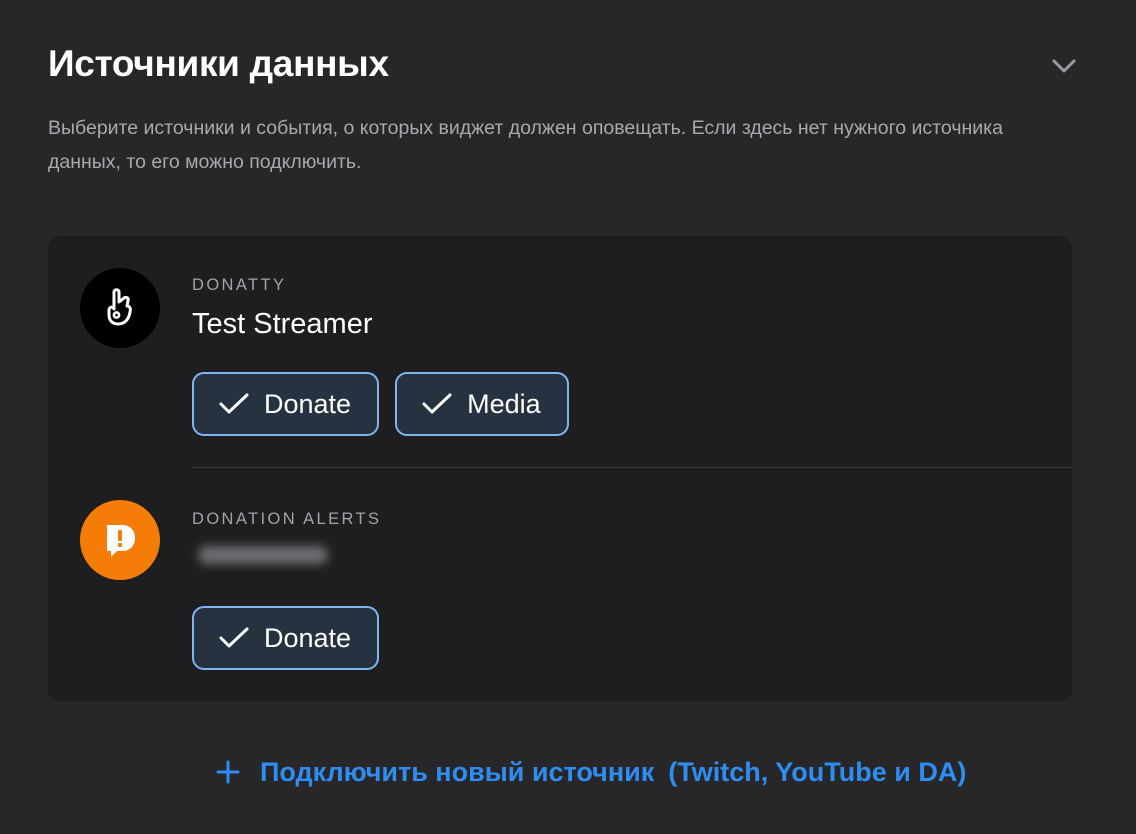  What do you see at coordinates (817, 772) in the screenshot?
I see `connect-hint-text: (Twitch, YouTube и DA)` at bounding box center [817, 772].